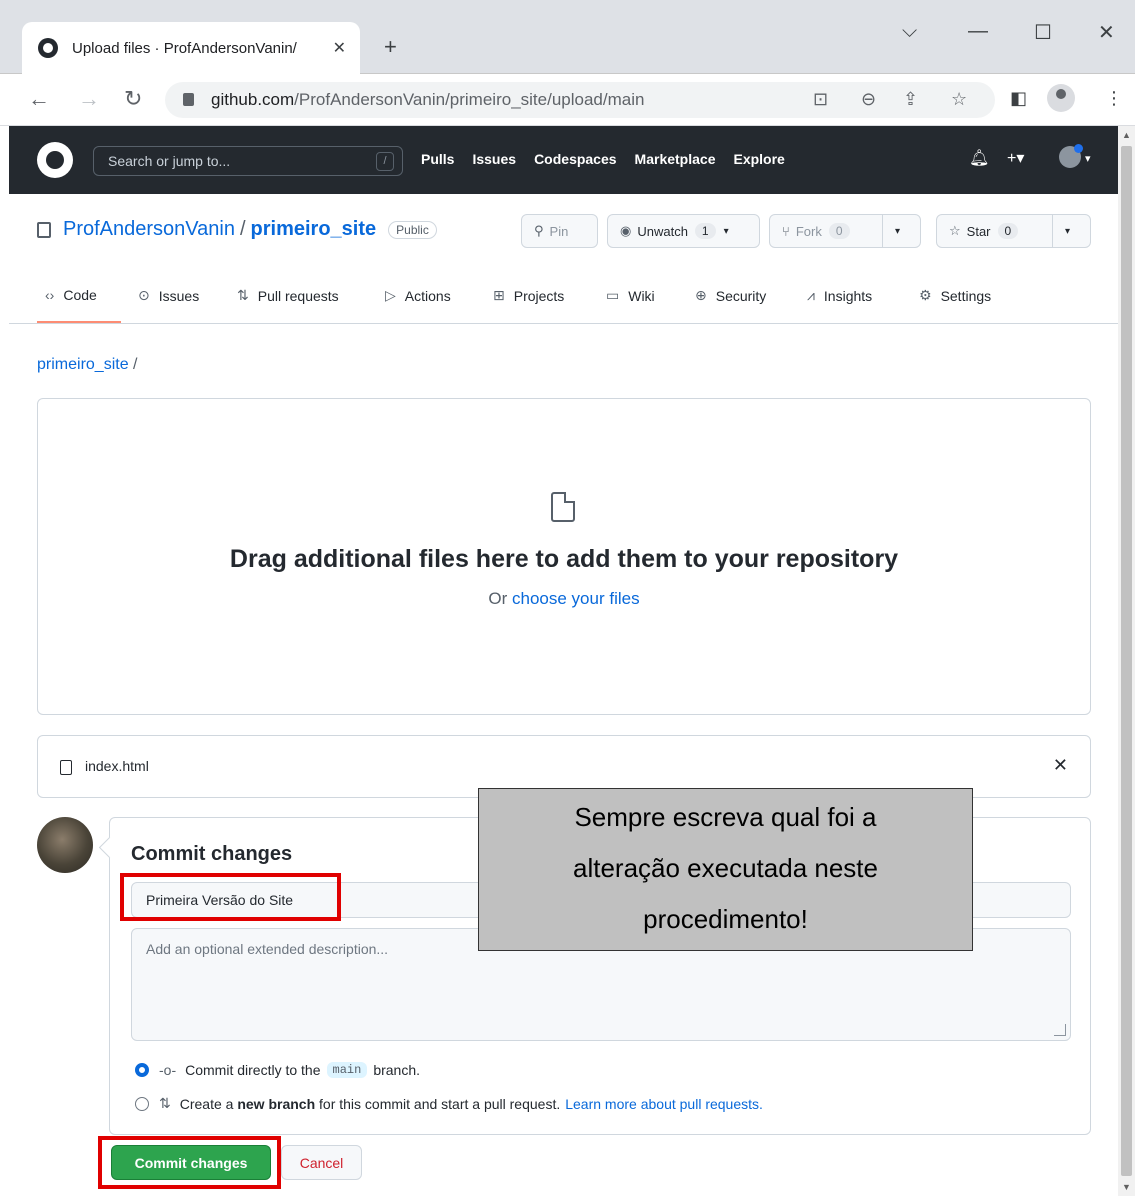 This screenshot has height=1196, width=1135. Describe the element at coordinates (1060, 765) in the screenshot. I see `remove-file-icon: ✕` at that location.